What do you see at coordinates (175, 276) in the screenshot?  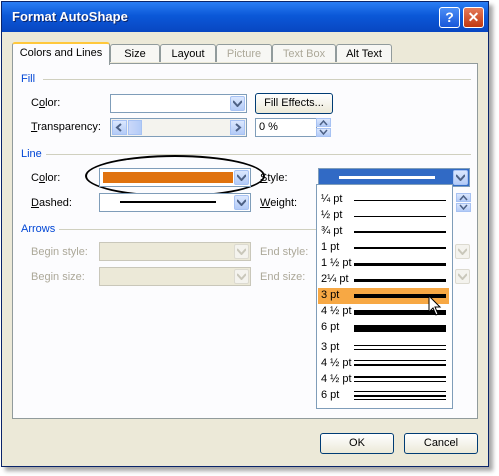 I see `begin-size-combo` at bounding box center [175, 276].